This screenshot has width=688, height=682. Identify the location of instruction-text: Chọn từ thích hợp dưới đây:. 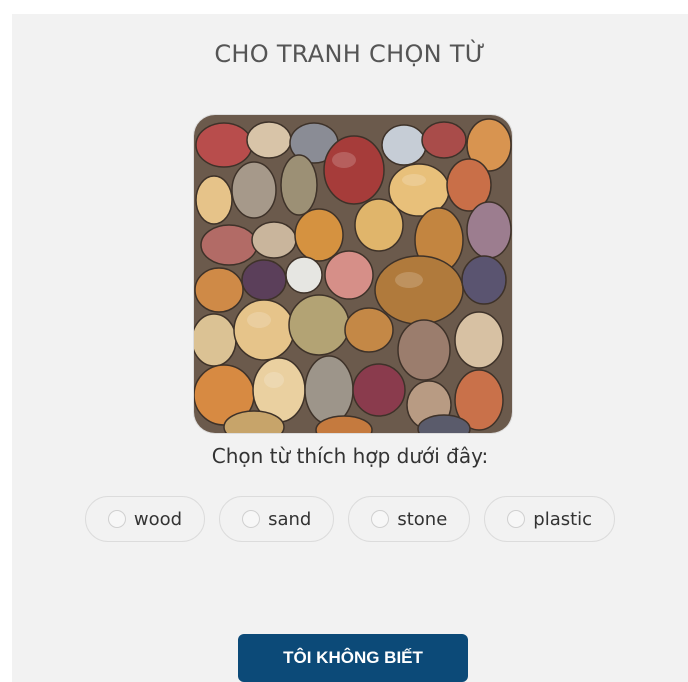
(350, 456).